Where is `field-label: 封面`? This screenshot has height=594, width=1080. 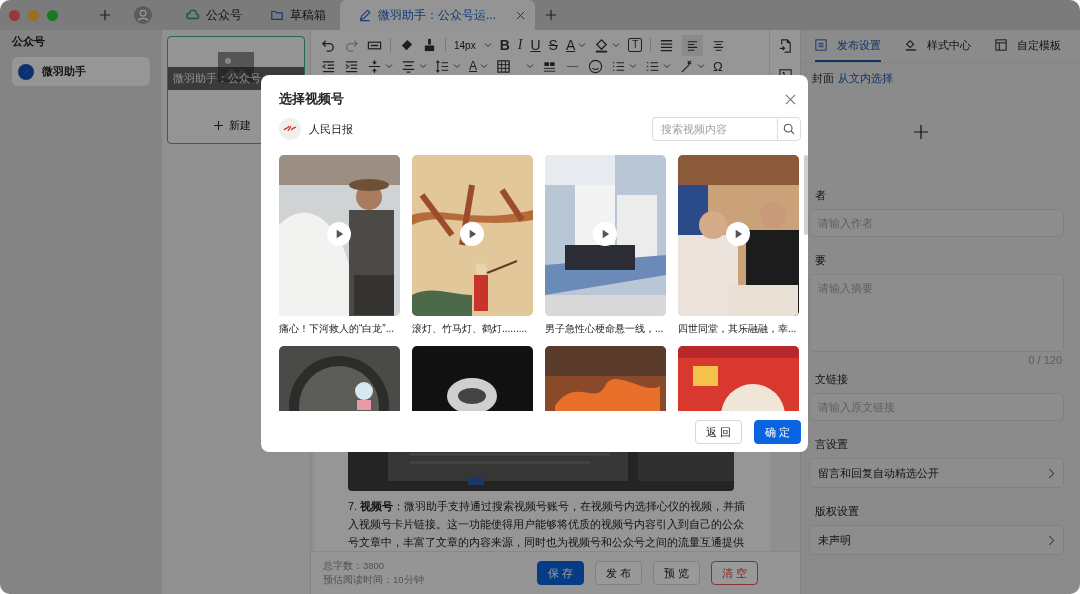
field-label: 封面 is located at coordinates (823, 78).